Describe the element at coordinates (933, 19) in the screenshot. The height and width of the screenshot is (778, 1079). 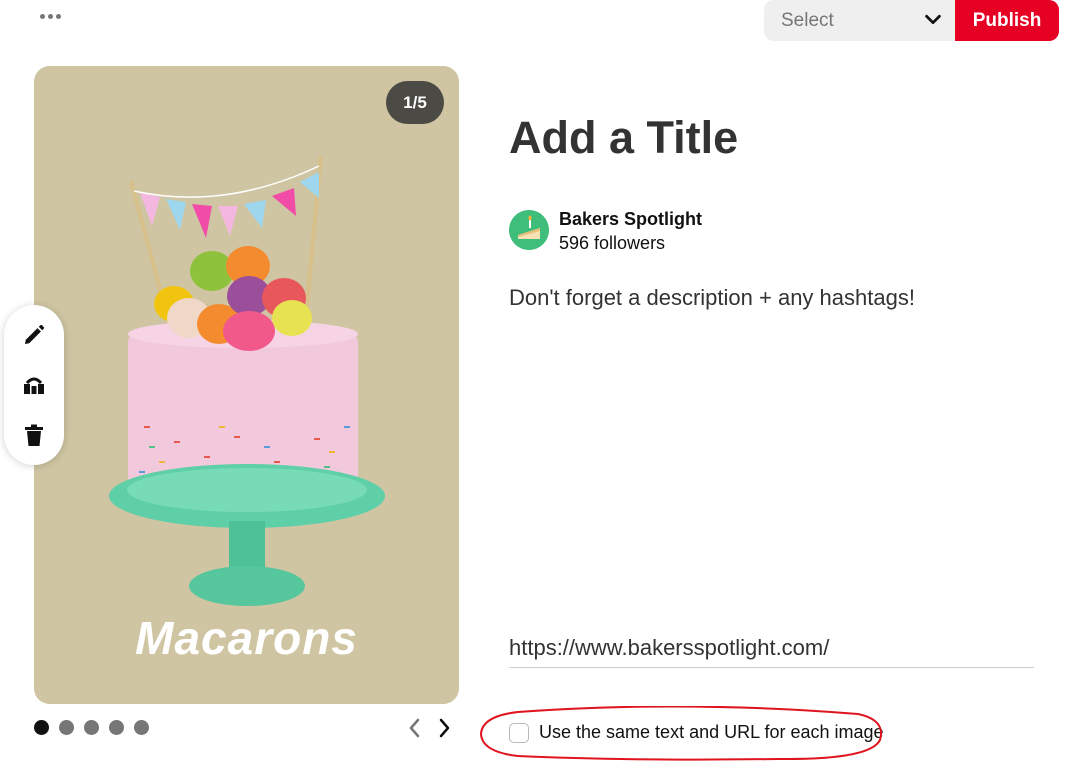
I see `chevron-down-icon` at that location.